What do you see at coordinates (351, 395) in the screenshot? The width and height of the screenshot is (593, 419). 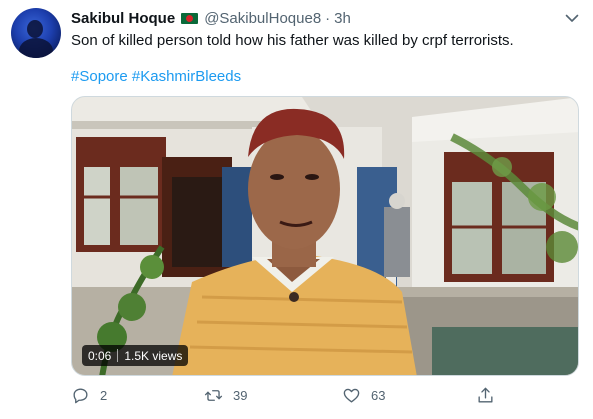 I see `like-icon` at bounding box center [351, 395].